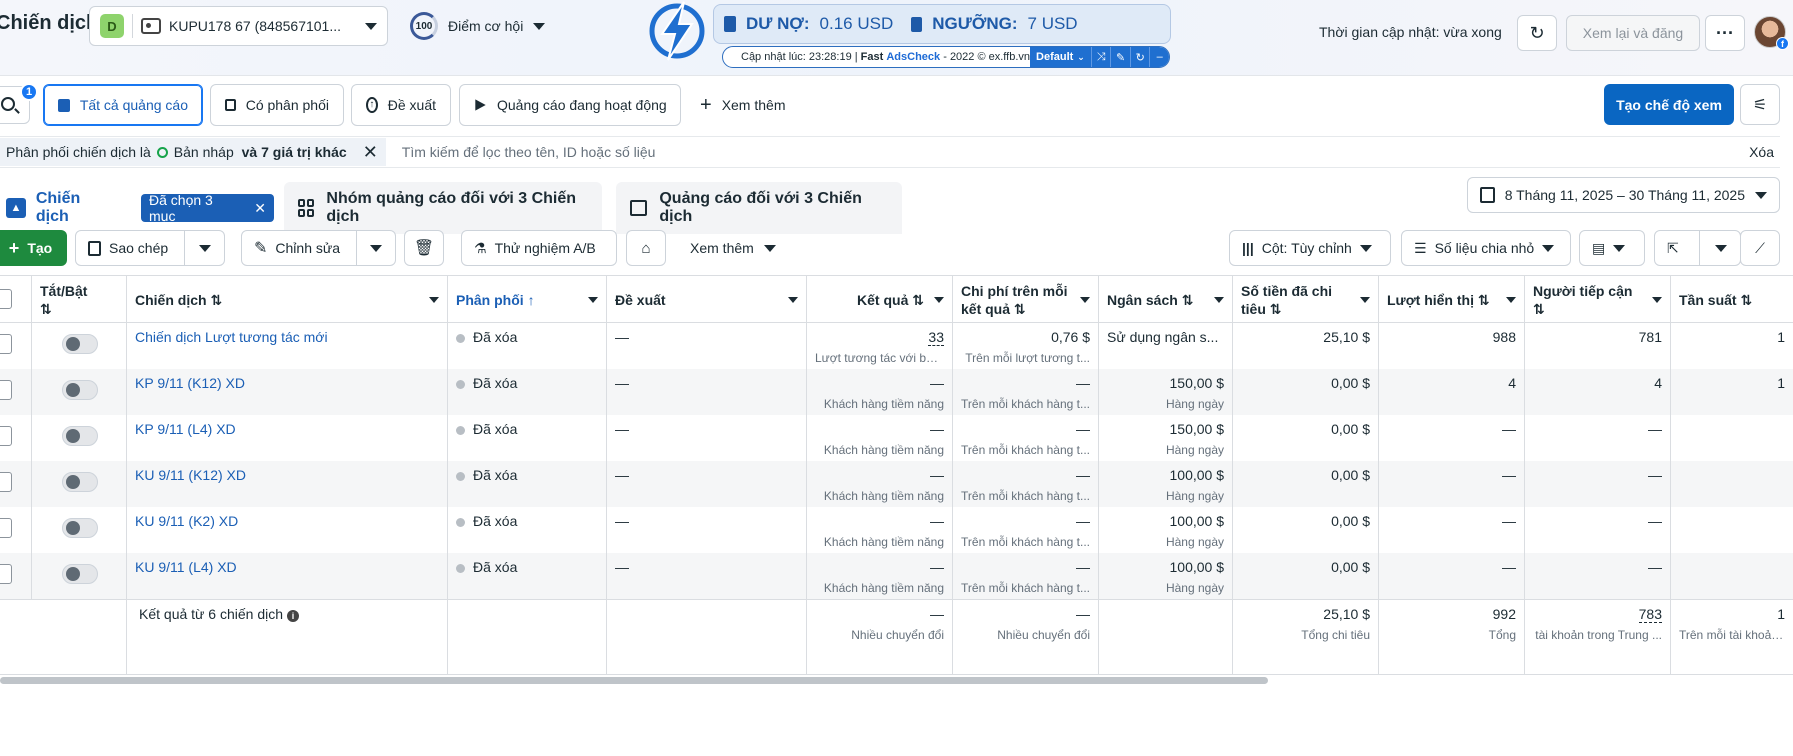 This screenshot has height=756, width=1793. Describe the element at coordinates (1060, 57) in the screenshot. I see `adscheck-profile-select: Default ⌄` at that location.